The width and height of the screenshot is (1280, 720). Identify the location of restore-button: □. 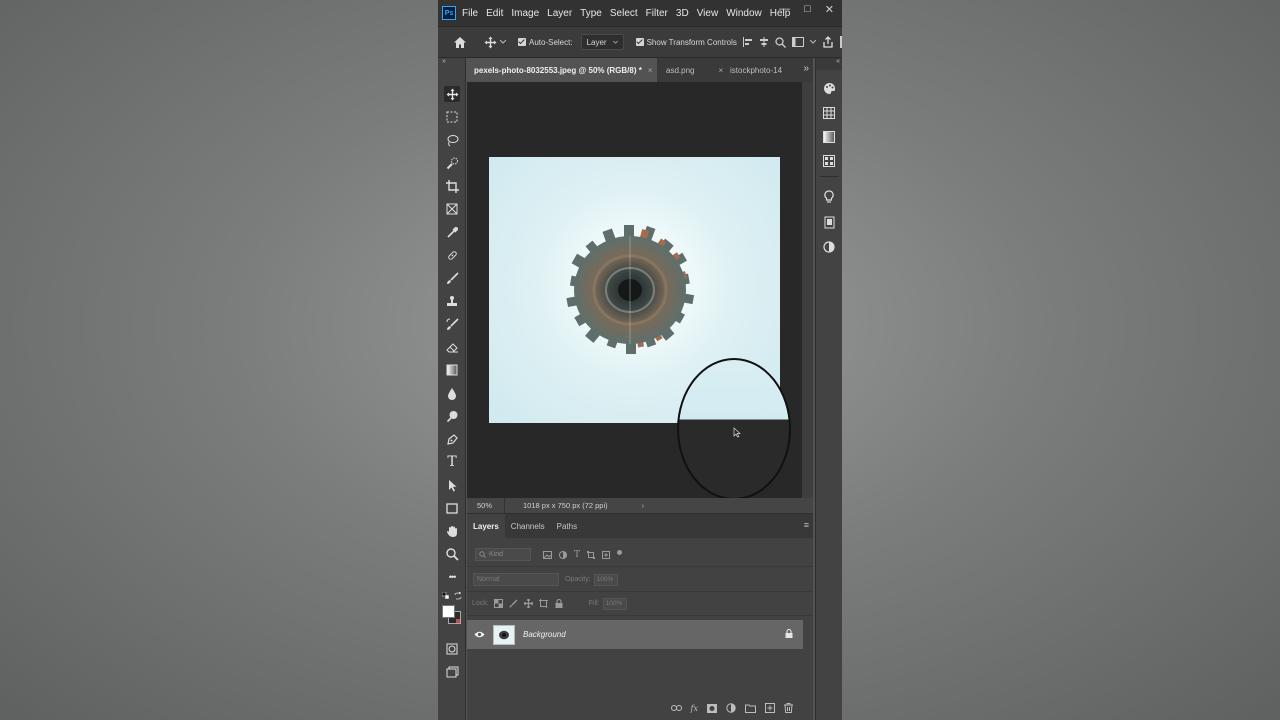
(807, 9).